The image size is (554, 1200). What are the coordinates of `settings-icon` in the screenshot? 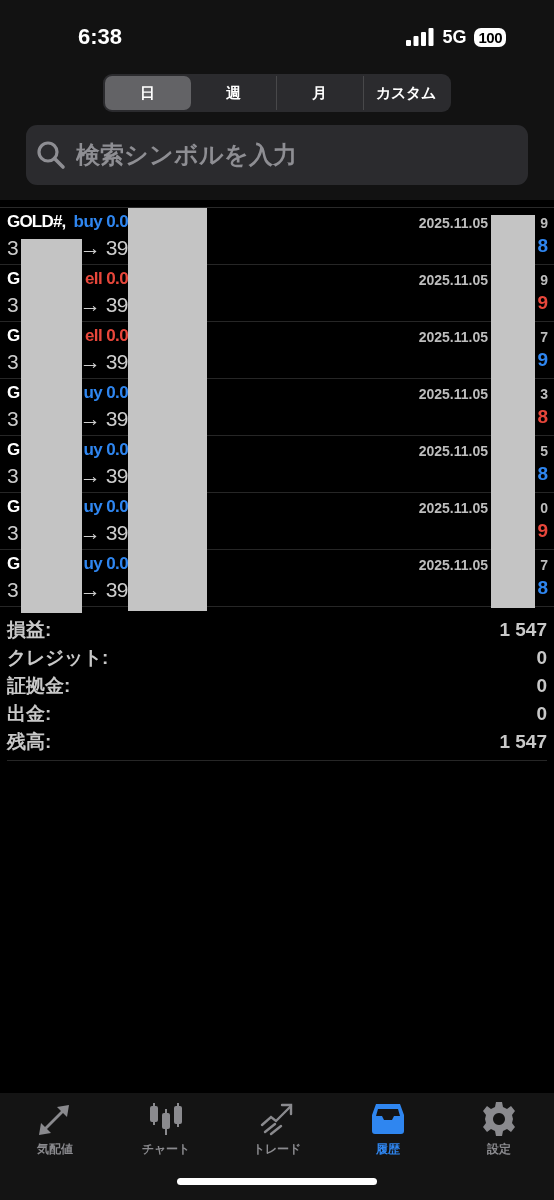 It's located at (498, 1119).